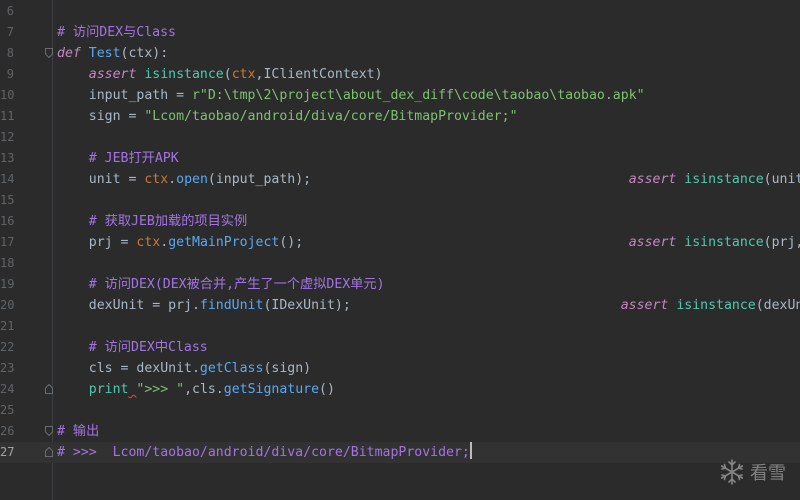 The height and width of the screenshot is (500, 800). Describe the element at coordinates (7, 179) in the screenshot. I see `line-number: 14` at that location.